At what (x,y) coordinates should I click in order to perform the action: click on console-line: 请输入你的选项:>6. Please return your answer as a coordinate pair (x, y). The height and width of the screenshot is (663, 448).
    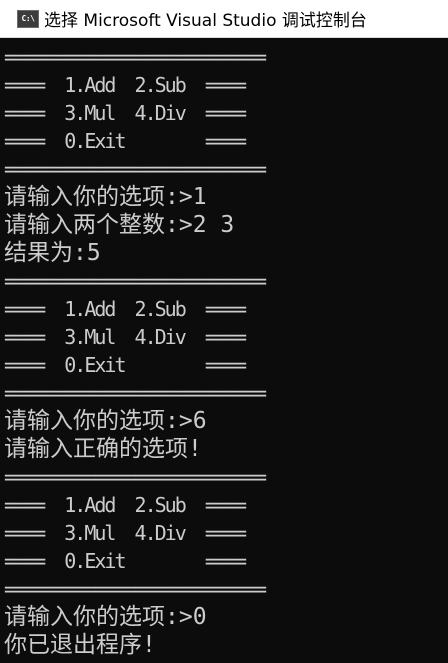
    Looking at the image, I should click on (105, 421).